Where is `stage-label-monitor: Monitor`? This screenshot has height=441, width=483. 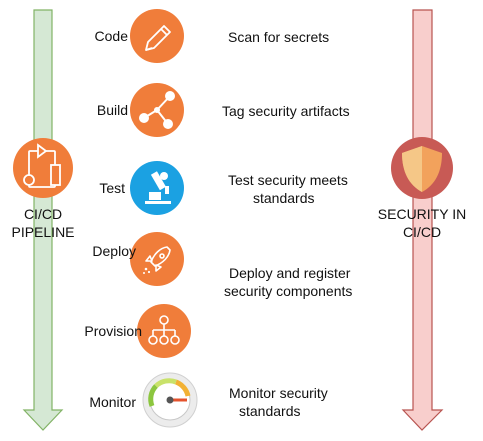
stage-label-monitor: Monitor is located at coordinates (112, 402).